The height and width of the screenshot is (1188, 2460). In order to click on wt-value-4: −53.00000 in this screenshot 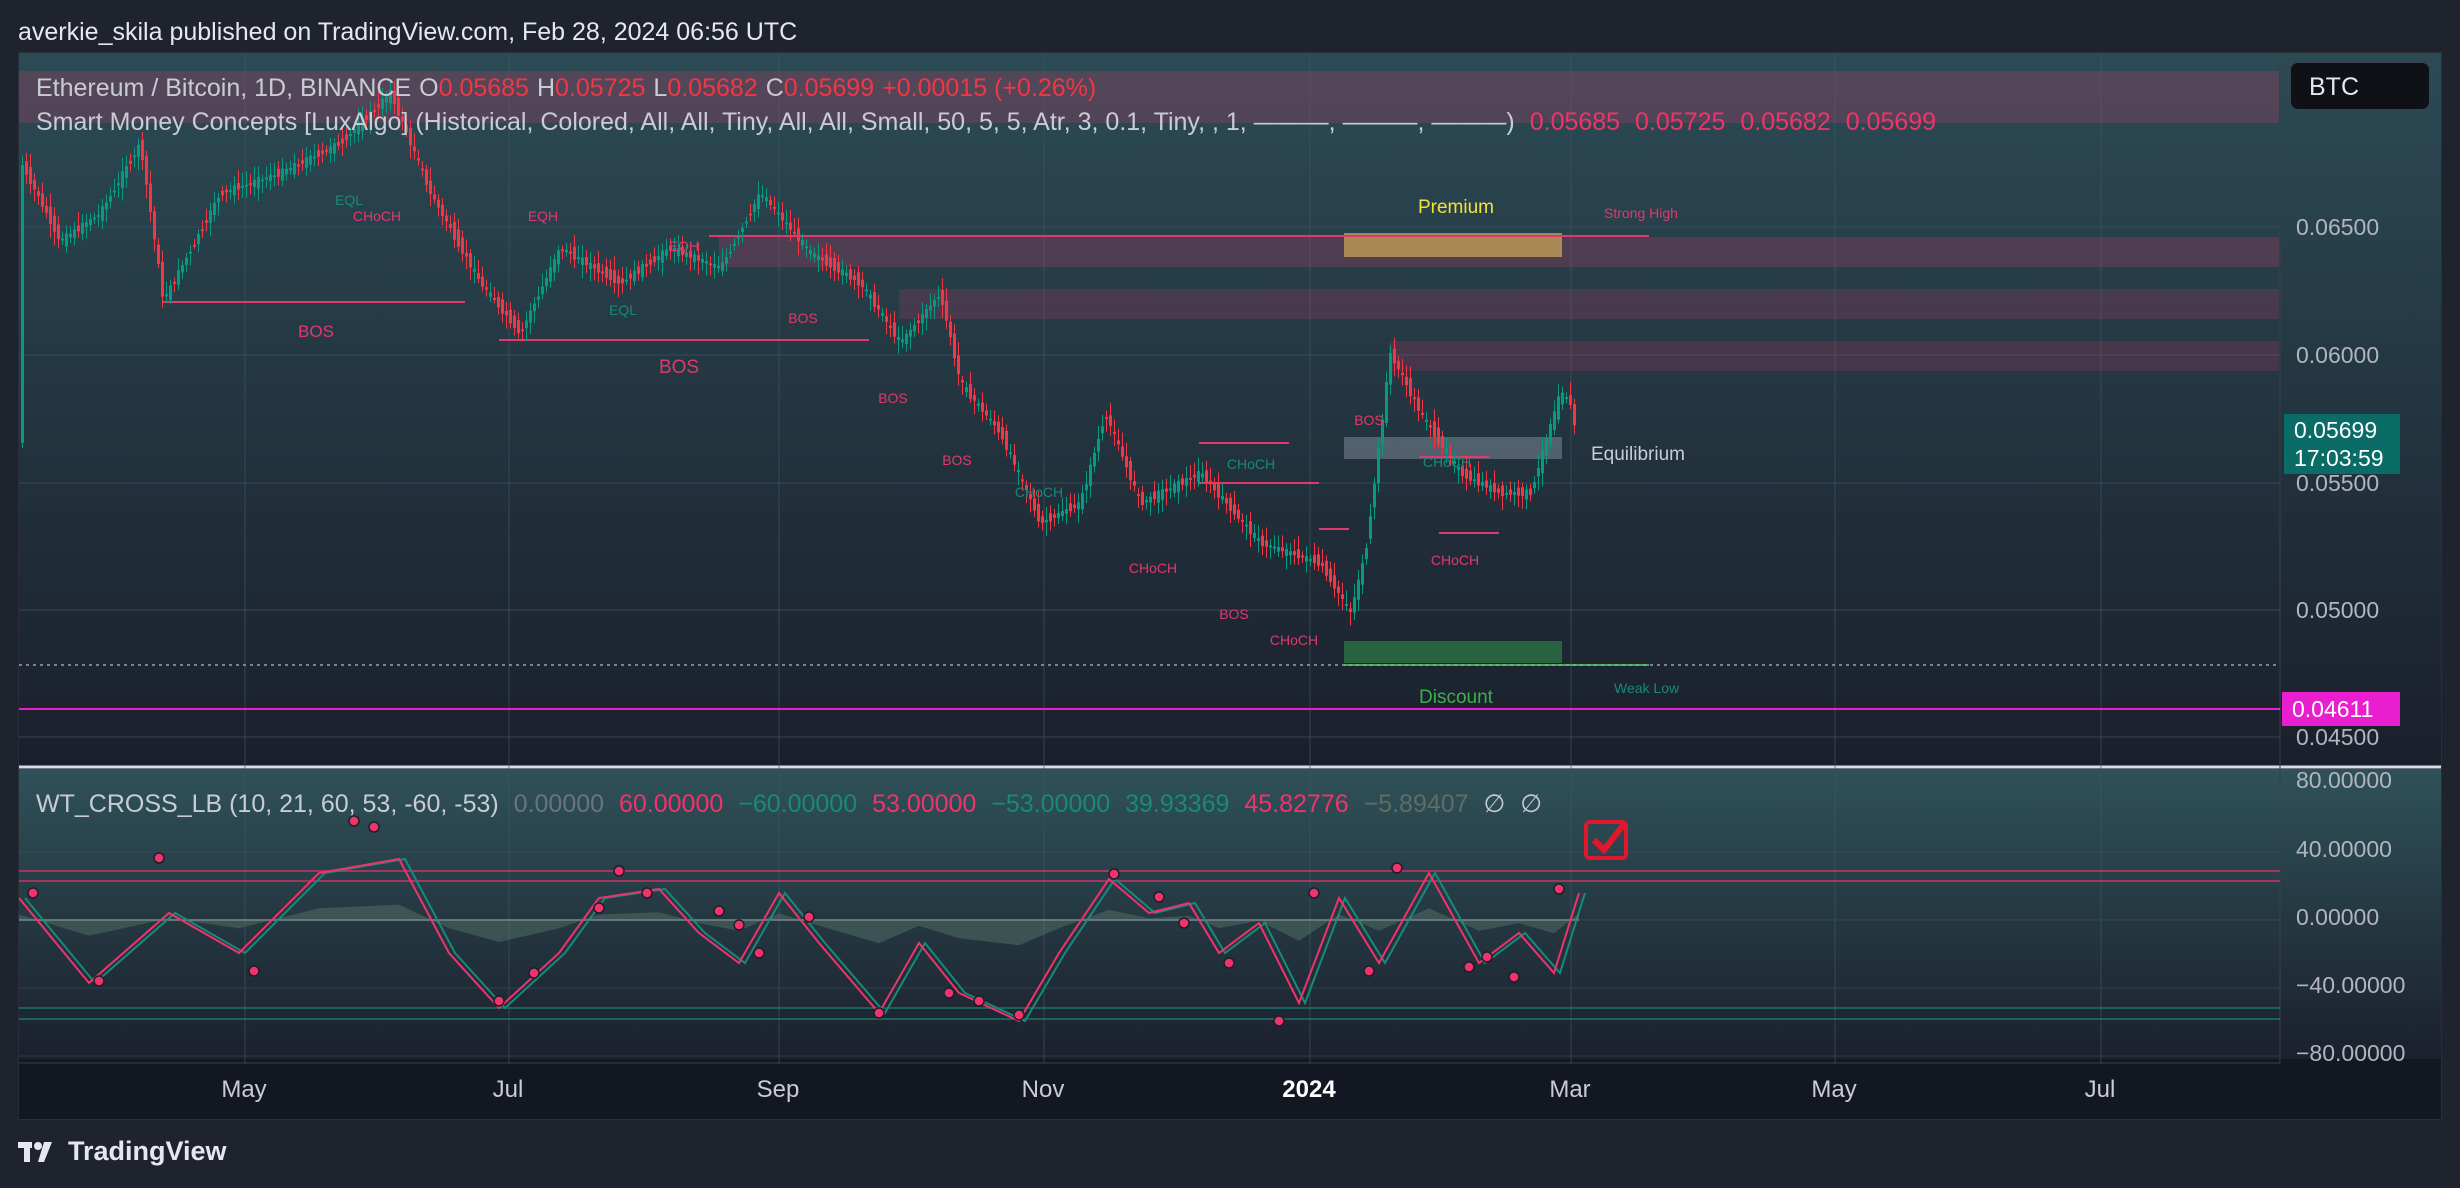, I will do `click(1051, 804)`.